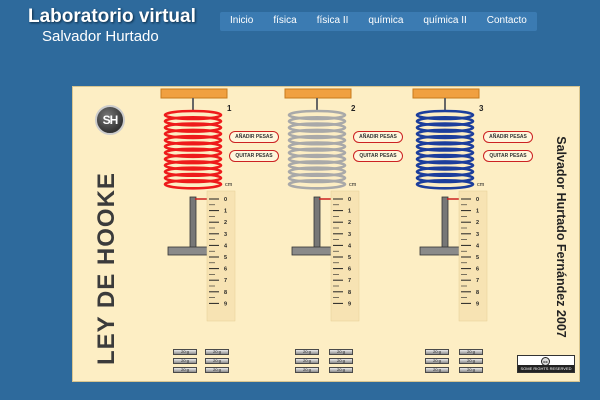 The image size is (600, 400). I want to click on spring-rig-1: 1cm0123456789, so click(198, 205).